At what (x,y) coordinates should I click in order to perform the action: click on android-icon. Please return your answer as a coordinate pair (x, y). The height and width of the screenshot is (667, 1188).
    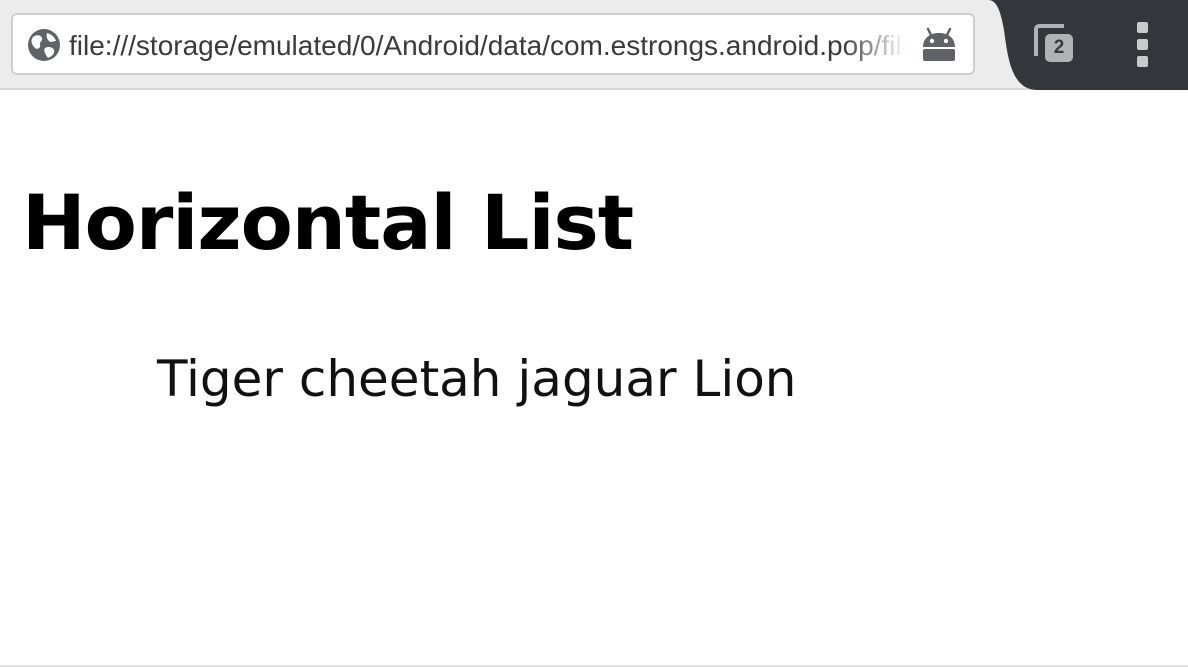
    Looking at the image, I should click on (939, 45).